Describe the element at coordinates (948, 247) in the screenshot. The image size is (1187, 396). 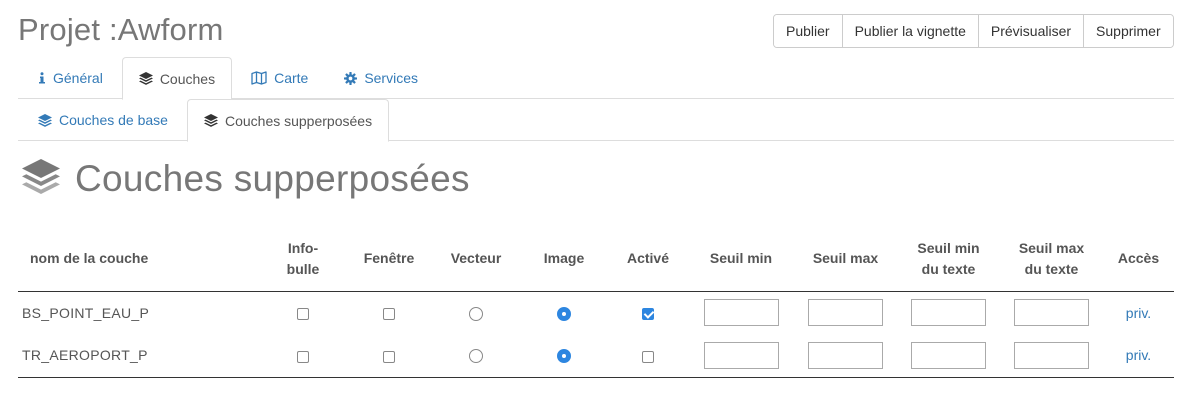
I see `header-seuil-min-texte-line1: Seuil min` at that location.